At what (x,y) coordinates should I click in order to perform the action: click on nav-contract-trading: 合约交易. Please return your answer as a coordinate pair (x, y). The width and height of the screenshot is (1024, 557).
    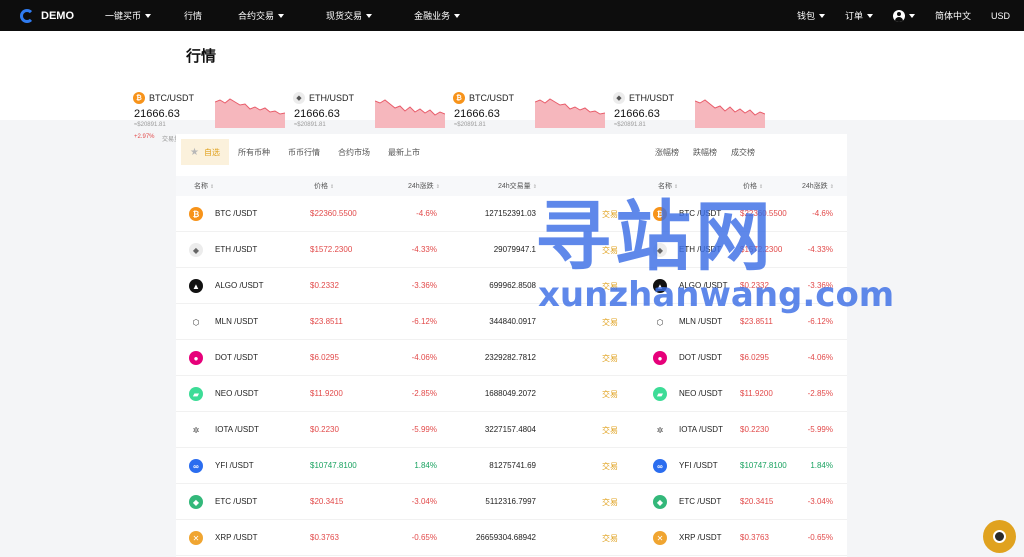
    Looking at the image, I should click on (261, 15).